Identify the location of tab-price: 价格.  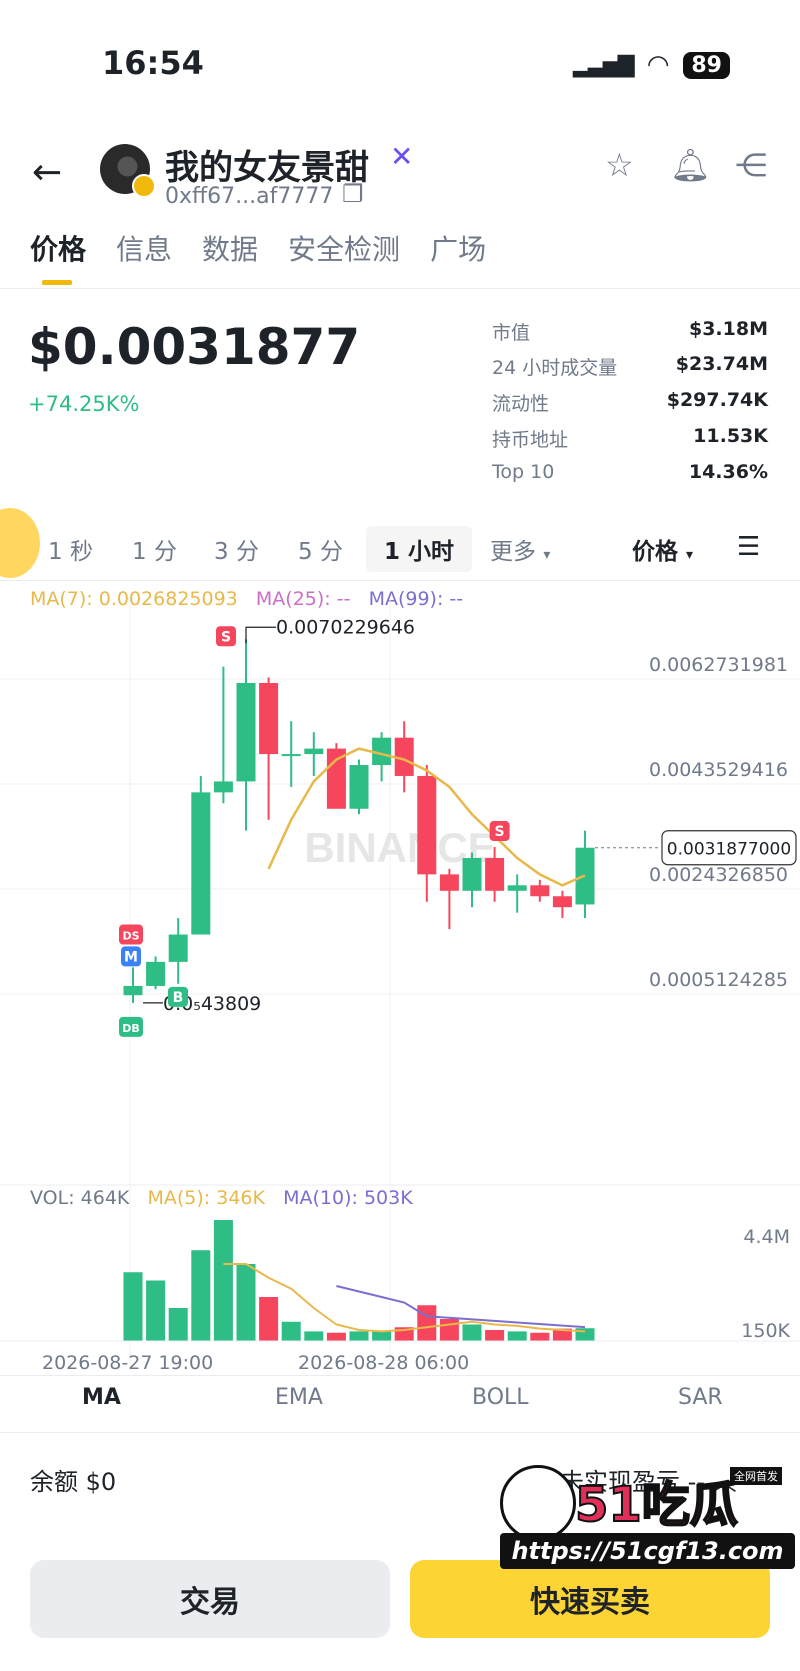
(58, 248).